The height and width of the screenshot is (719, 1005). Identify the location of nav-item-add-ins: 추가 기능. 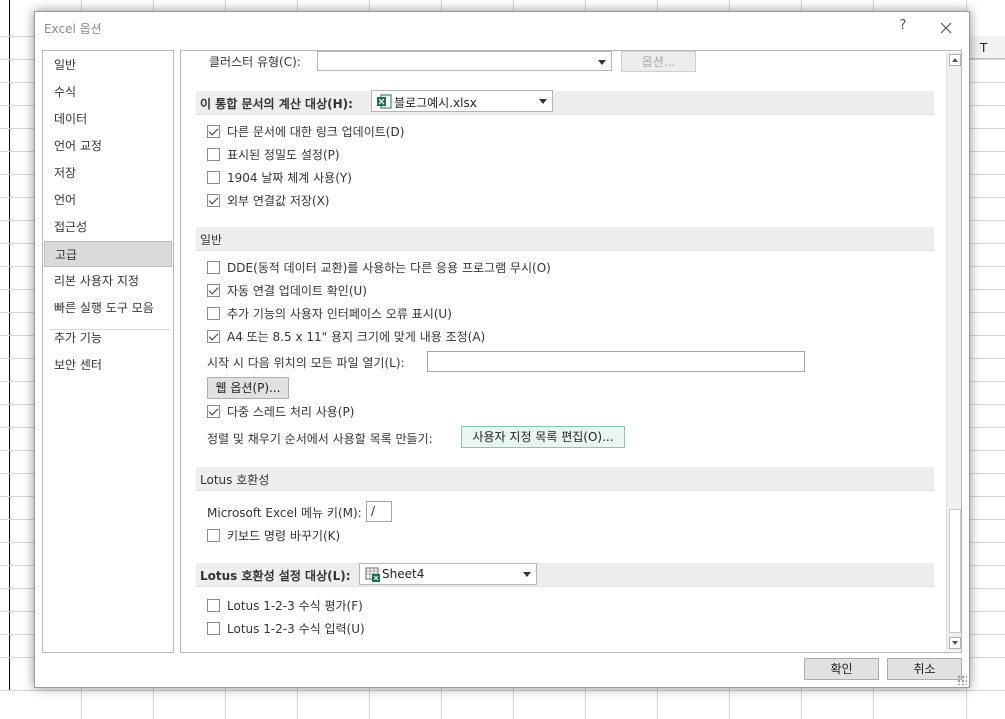
(108, 338).